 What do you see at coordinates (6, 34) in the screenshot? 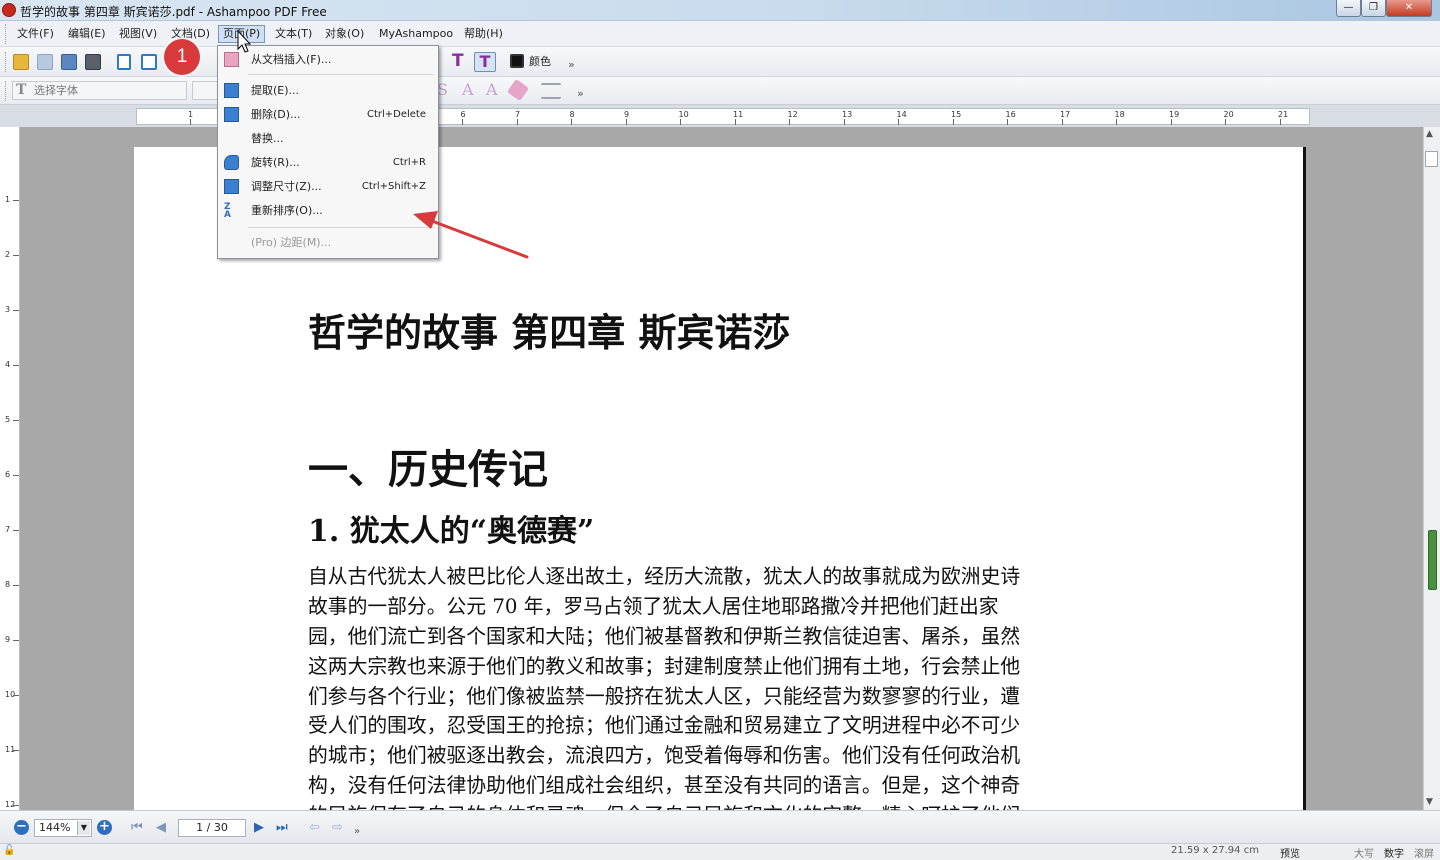
I see `menubar-grip` at bounding box center [6, 34].